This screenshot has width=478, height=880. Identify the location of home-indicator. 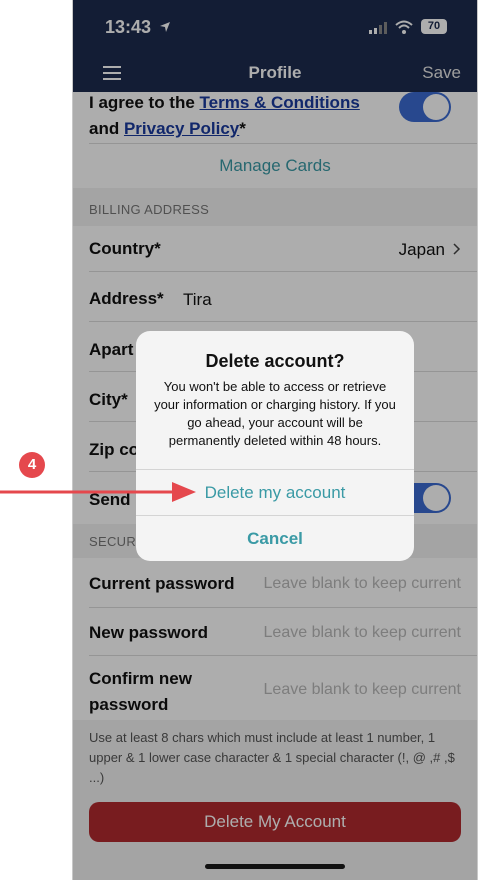
(275, 866).